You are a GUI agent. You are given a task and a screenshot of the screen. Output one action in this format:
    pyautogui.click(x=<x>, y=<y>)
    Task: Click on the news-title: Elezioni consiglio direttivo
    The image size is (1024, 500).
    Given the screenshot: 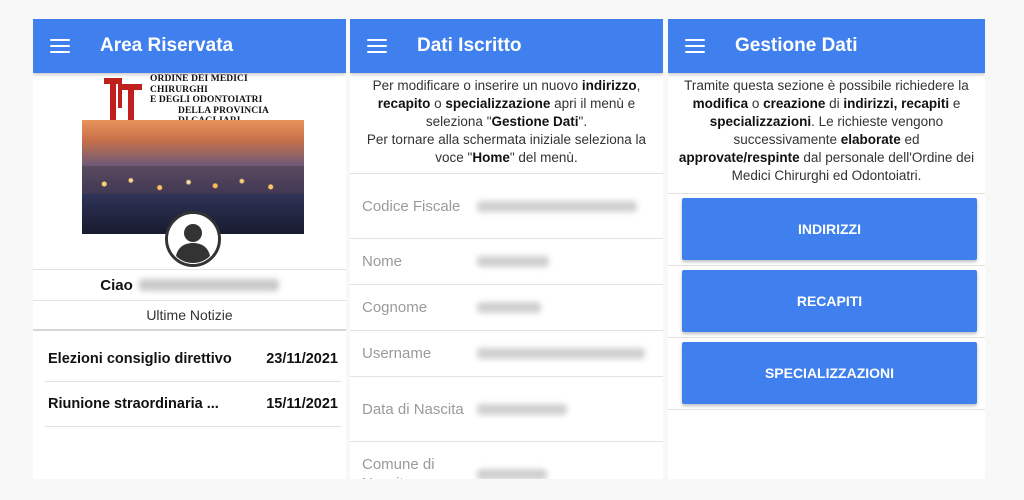 What is the action you would take?
    pyautogui.click(x=140, y=359)
    